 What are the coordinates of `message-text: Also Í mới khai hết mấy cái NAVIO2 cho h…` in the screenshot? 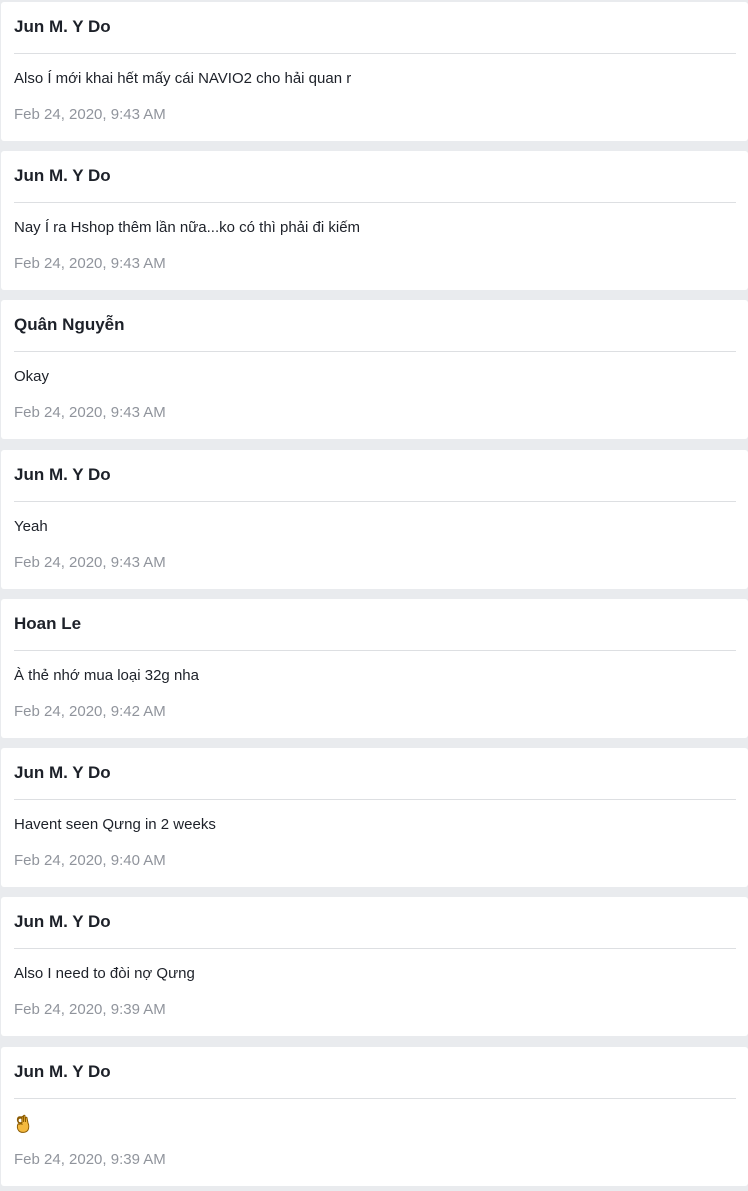 It's located at (183, 78).